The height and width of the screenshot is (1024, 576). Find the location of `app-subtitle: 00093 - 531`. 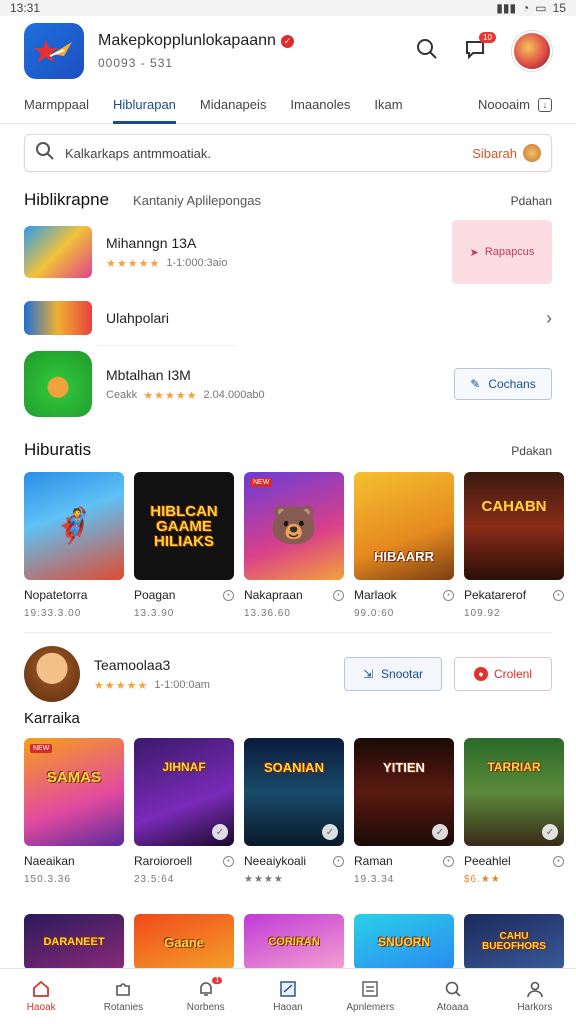

app-subtitle: 00093 - 531 is located at coordinates (136, 63).